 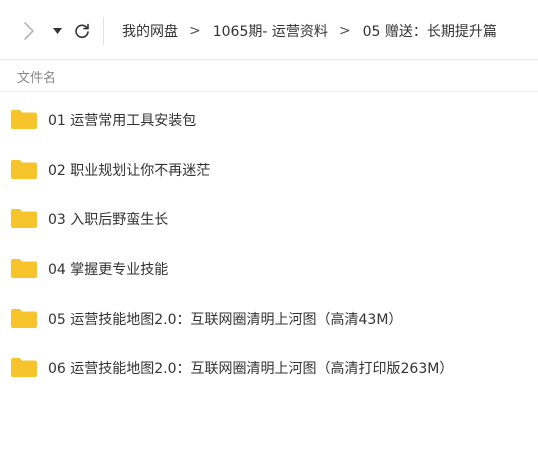 What do you see at coordinates (150, 31) in the screenshot?
I see `breadcrumb-item-root: 我的网盘` at bounding box center [150, 31].